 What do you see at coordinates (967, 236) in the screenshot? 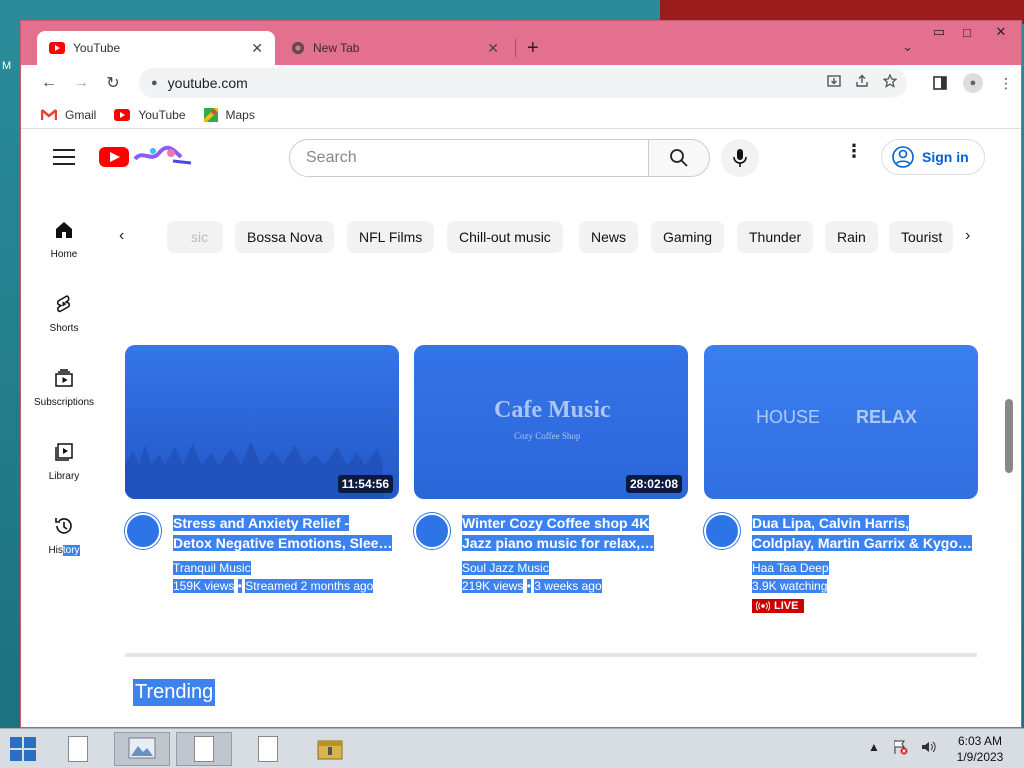
I see `chips-next-button: ›` at bounding box center [967, 236].